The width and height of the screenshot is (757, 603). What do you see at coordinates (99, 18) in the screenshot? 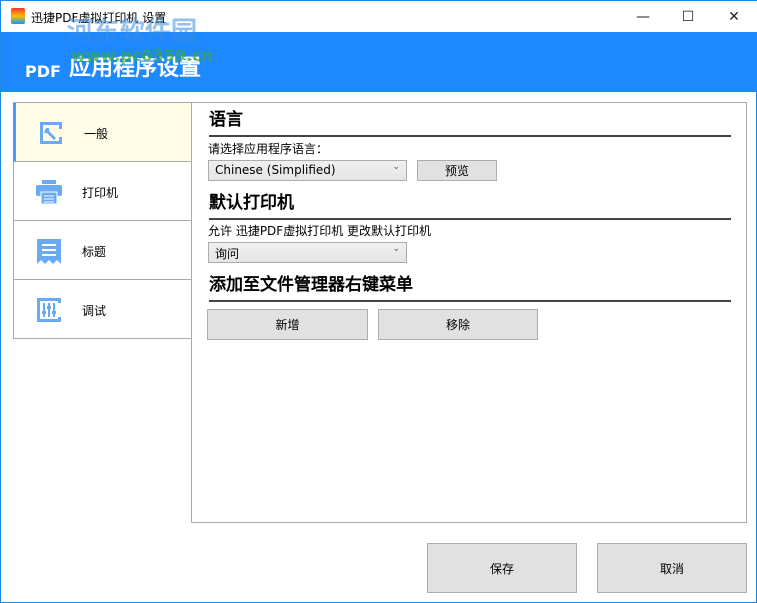
I see `window-title: 迅捷PDF虚拟打印机 设置` at bounding box center [99, 18].